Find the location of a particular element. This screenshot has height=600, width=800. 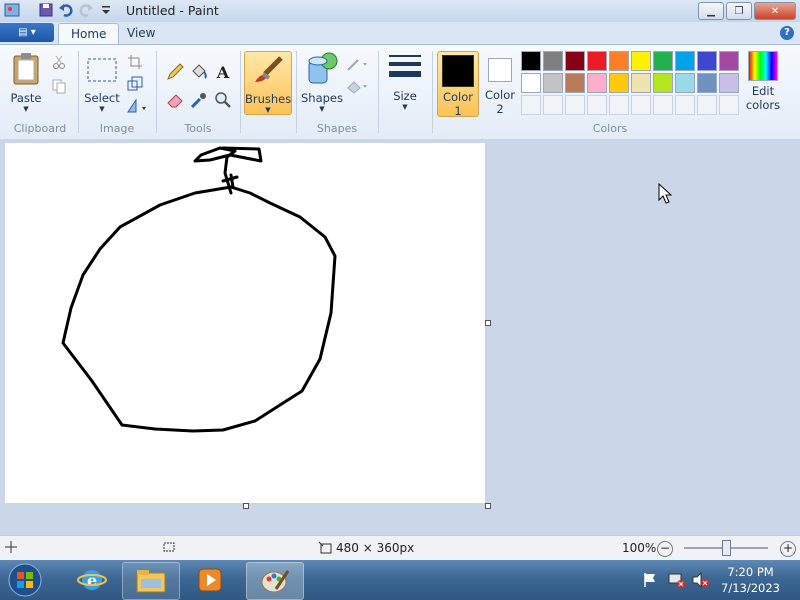

resize-handle-bottom is located at coordinates (246, 506).